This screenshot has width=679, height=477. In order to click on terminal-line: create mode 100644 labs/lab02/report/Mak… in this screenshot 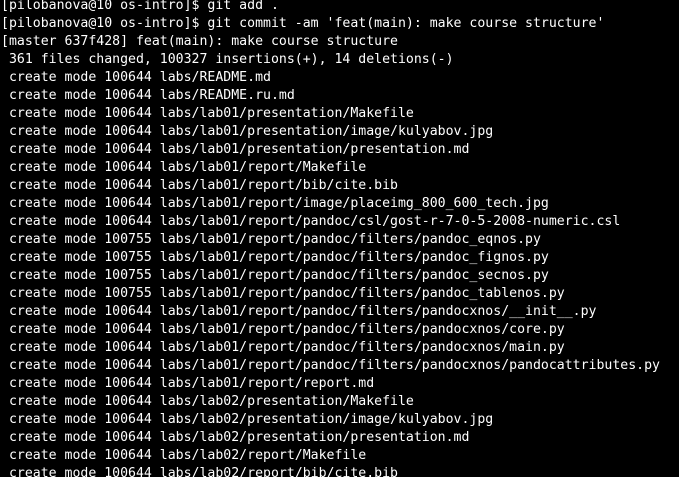, I will do `click(184, 455)`.